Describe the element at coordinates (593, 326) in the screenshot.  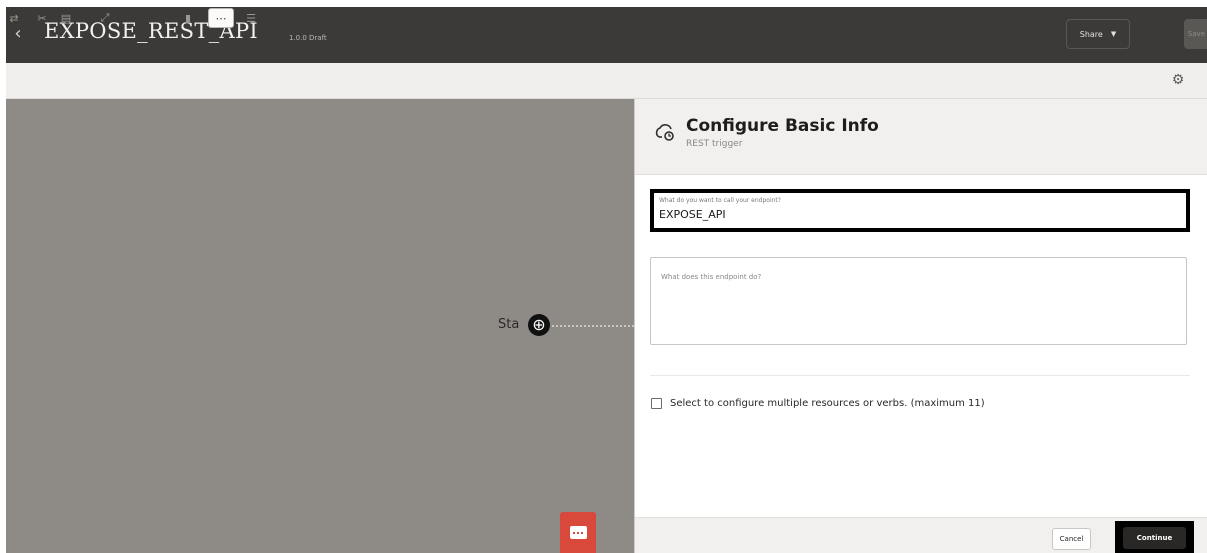
I see `connector-line` at that location.